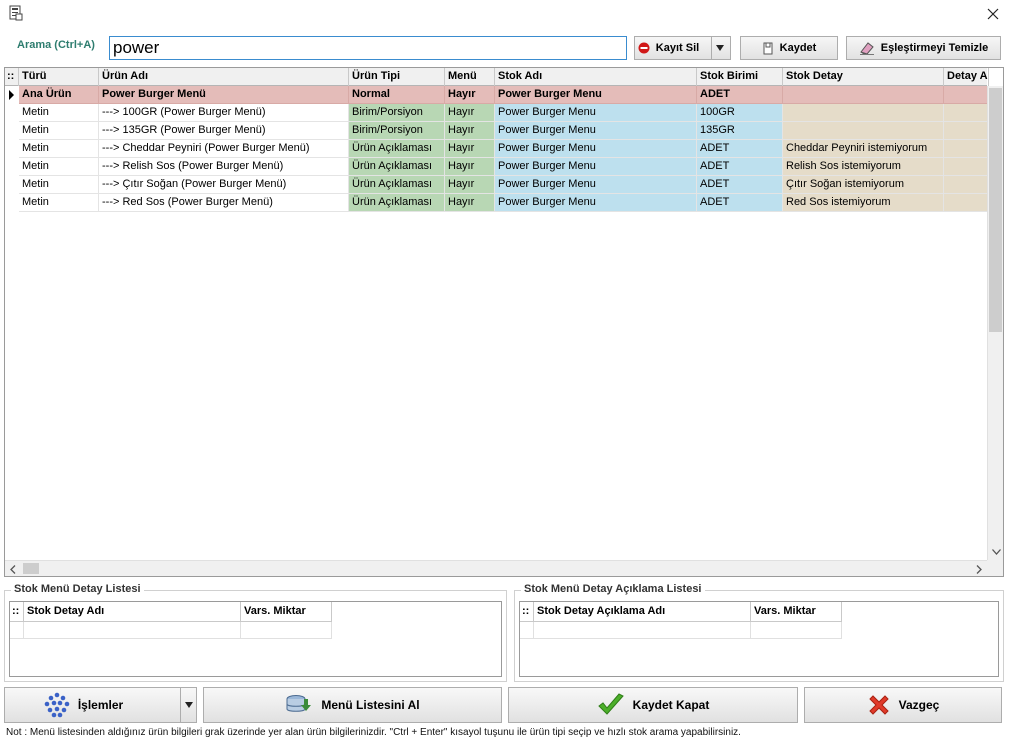  Describe the element at coordinates (224, 131) in the screenshot. I see `cell-product: ---> 135GR (Power Burger Menü)` at that location.